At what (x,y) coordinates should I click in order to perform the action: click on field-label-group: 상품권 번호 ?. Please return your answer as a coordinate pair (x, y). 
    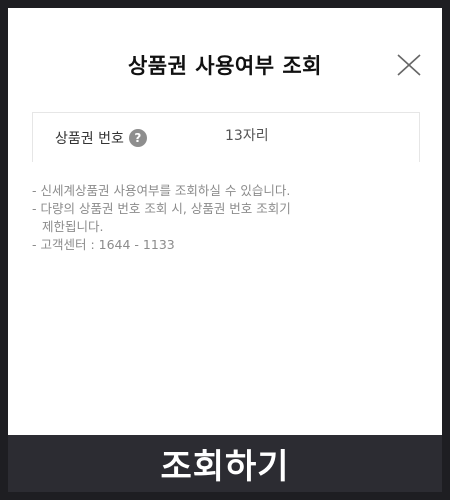
    Looking at the image, I should click on (101, 138).